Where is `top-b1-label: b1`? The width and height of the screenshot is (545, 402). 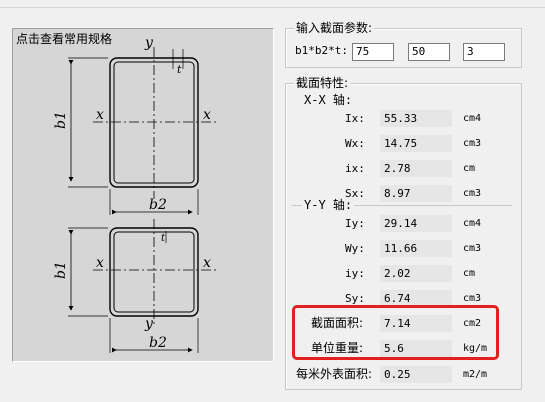
top-b1-label: b1 is located at coordinates (61, 120).